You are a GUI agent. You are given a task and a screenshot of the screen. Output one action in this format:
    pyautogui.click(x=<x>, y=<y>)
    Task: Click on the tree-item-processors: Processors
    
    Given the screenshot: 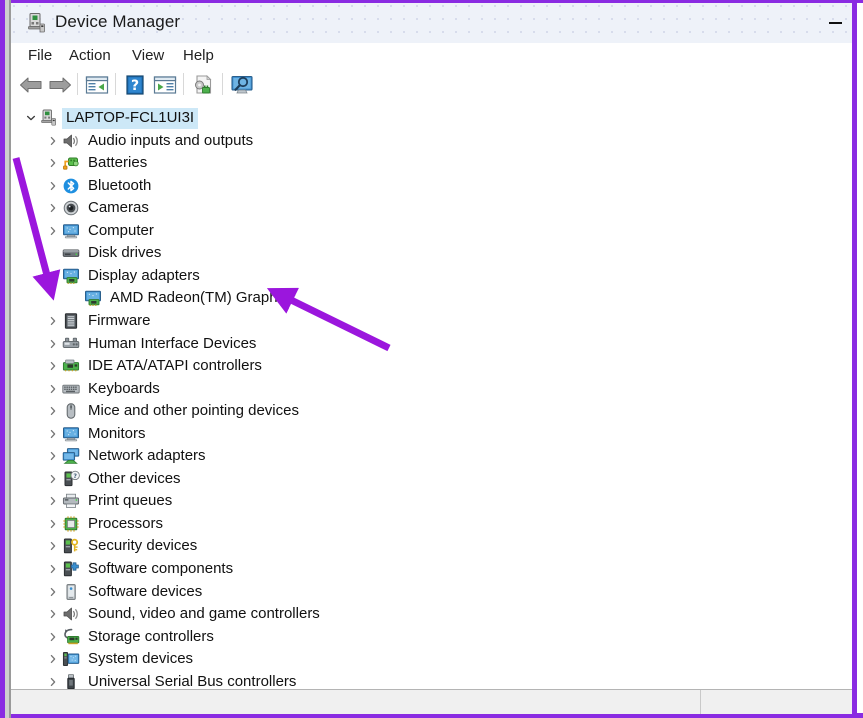 What is the action you would take?
    pyautogui.click(x=104, y=524)
    